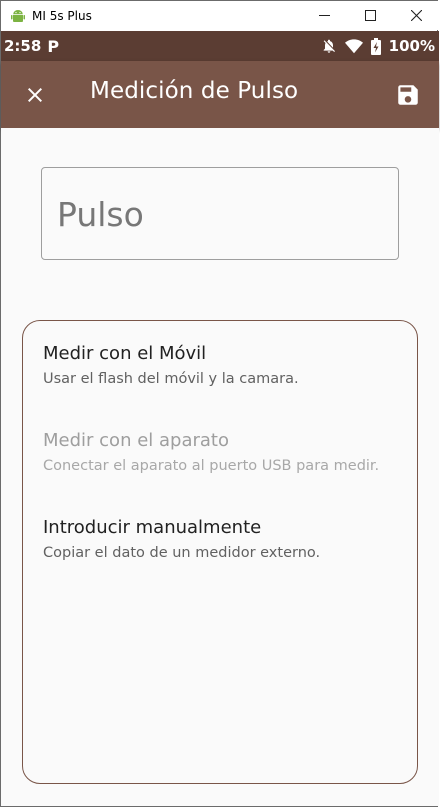 Image resolution: width=440 pixels, height=809 pixels. I want to click on minimize-icon, so click(324, 15).